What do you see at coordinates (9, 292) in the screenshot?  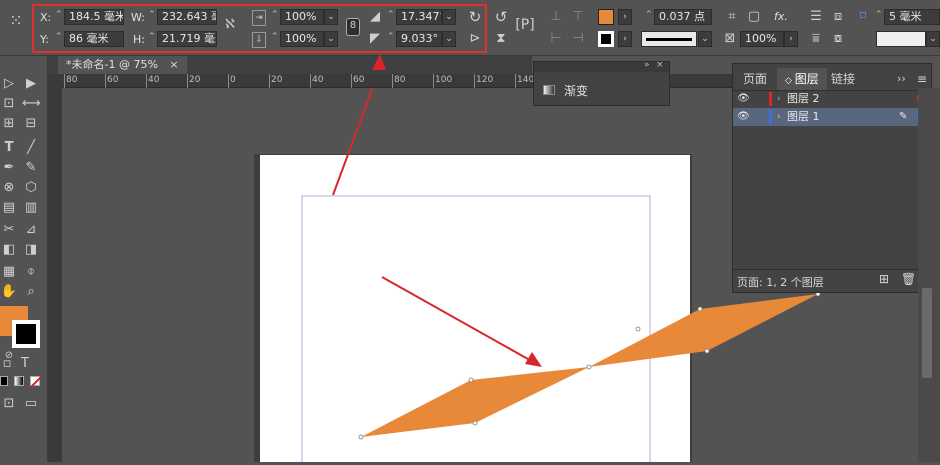 I see `hand-tool-icon: ✋` at bounding box center [9, 292].